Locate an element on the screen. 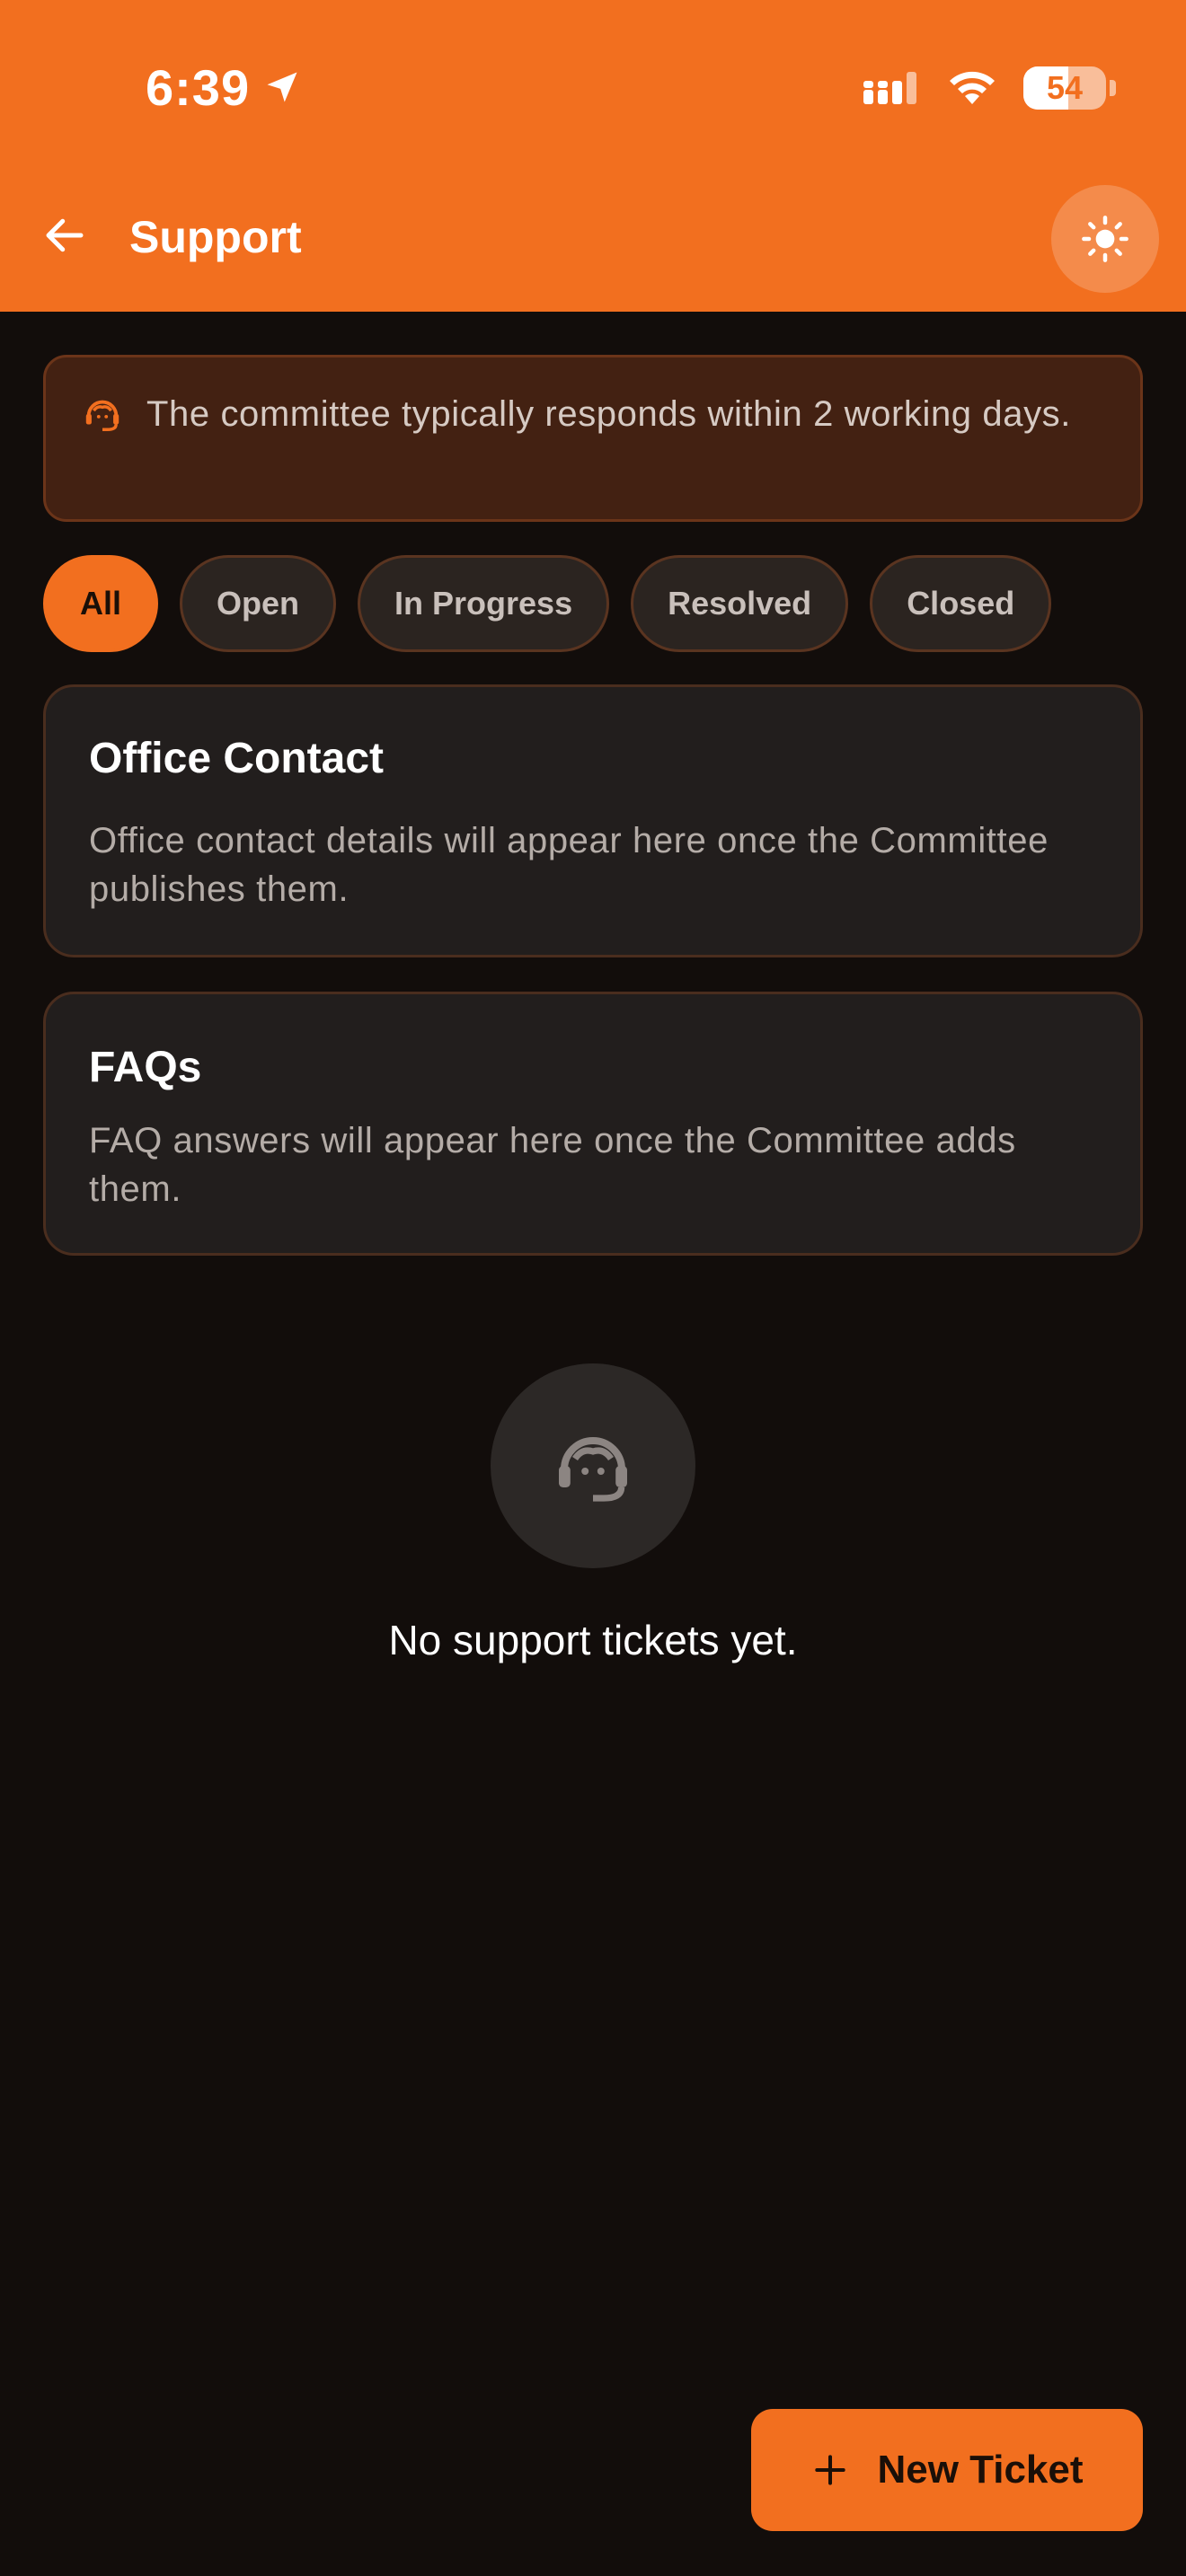 This screenshot has width=1186, height=2576. filter-chip-open: Open is located at coordinates (258, 603).